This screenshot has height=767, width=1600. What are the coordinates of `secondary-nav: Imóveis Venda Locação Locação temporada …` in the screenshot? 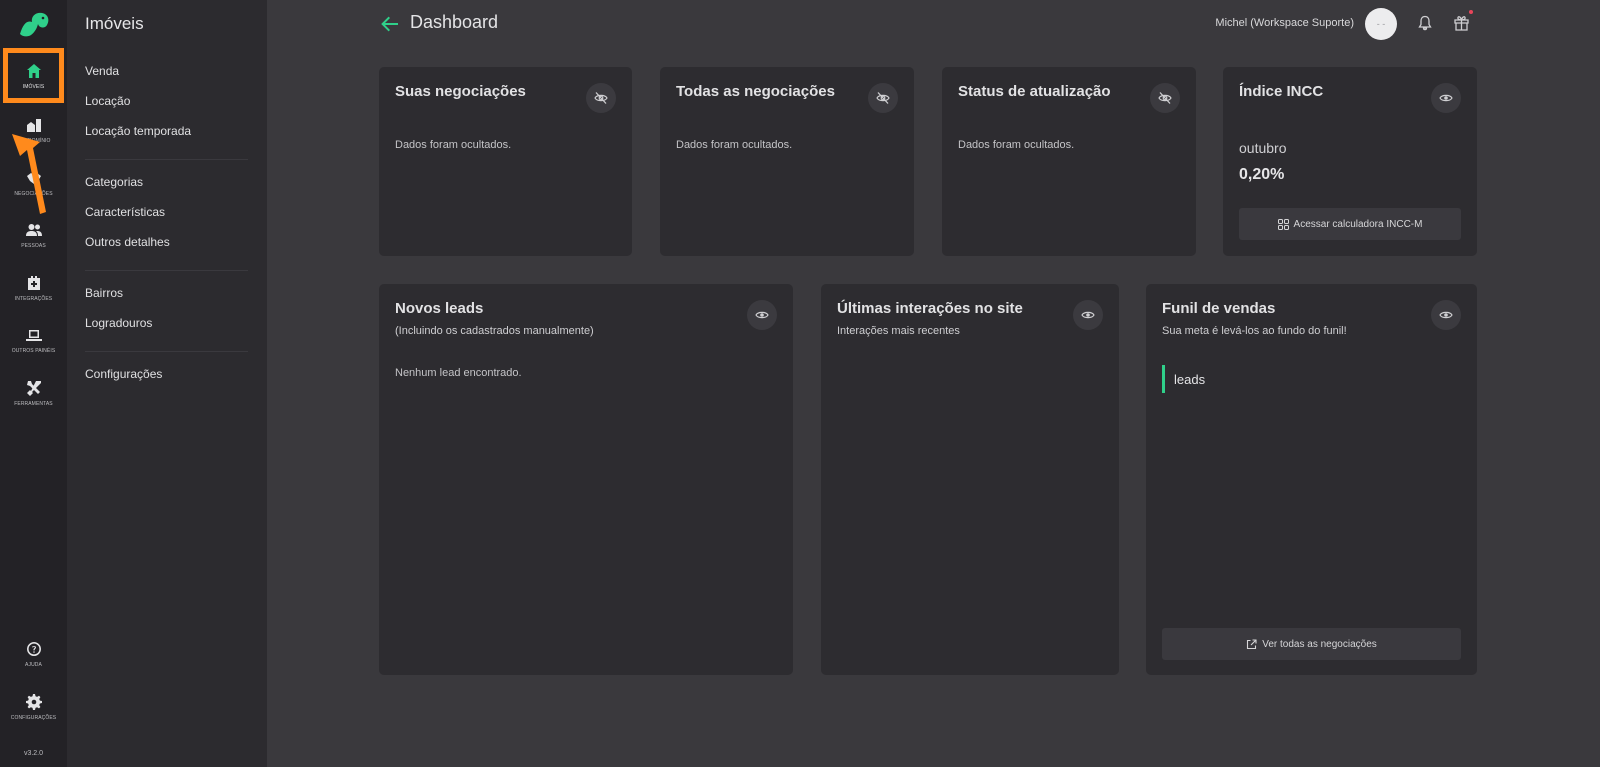 It's located at (167, 383).